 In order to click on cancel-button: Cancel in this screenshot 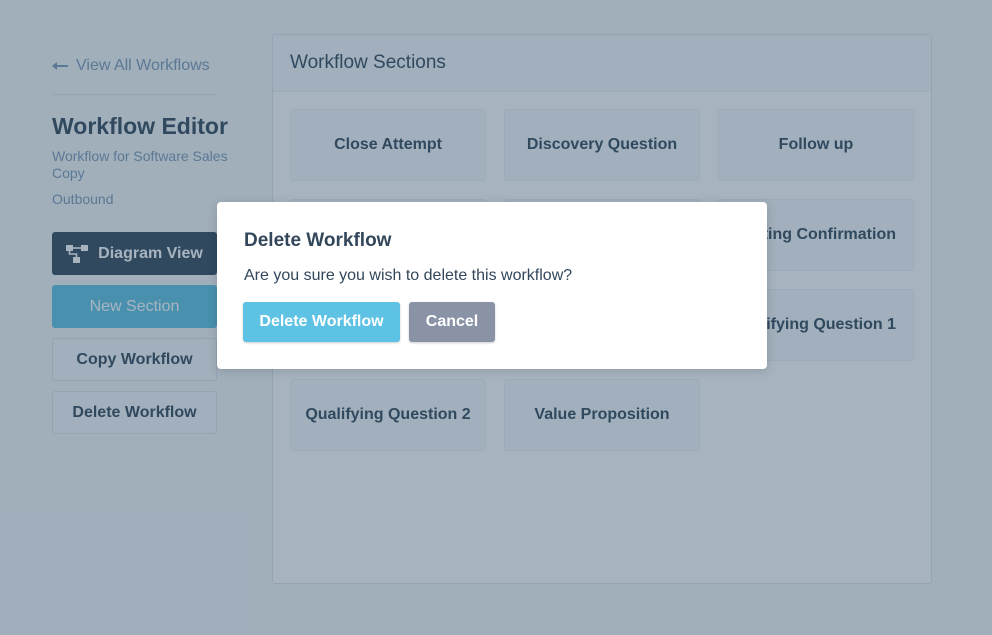, I will do `click(452, 322)`.